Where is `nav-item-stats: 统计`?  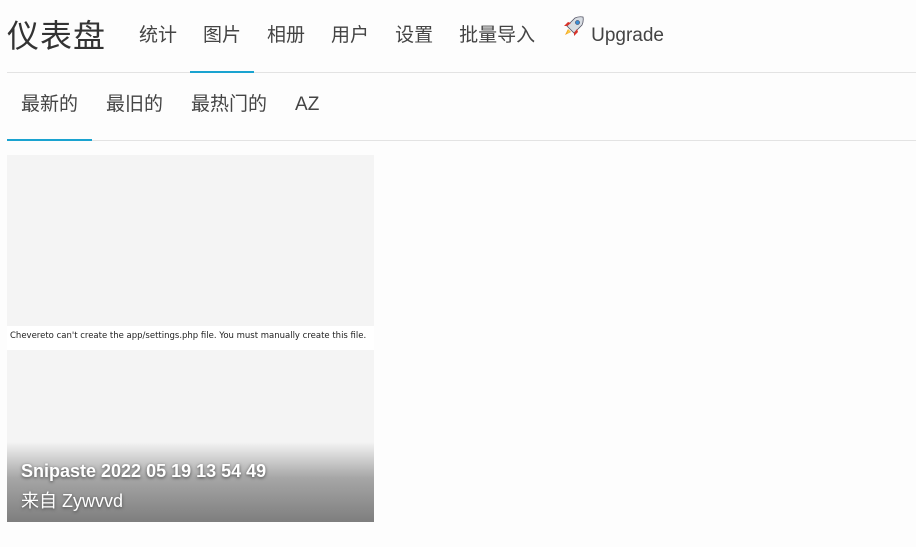 nav-item-stats: 统计 is located at coordinates (158, 36).